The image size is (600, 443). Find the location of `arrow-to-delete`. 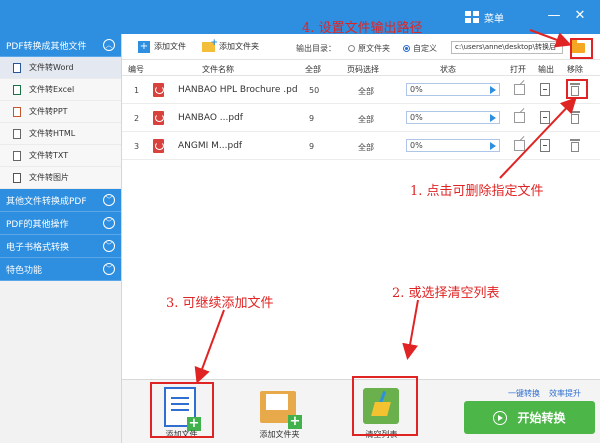

arrow-to-delete is located at coordinates (538, 138).